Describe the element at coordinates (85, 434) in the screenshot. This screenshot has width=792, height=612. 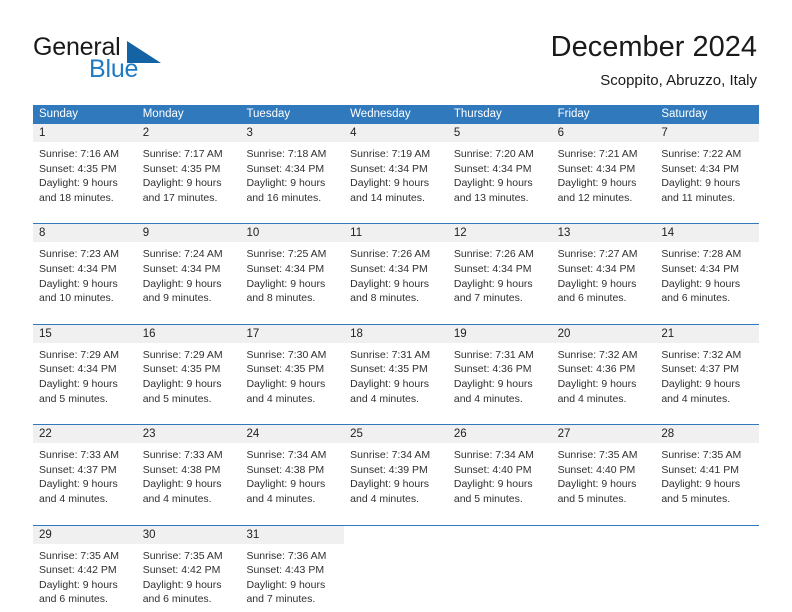
I see `day-number: 22` at that location.